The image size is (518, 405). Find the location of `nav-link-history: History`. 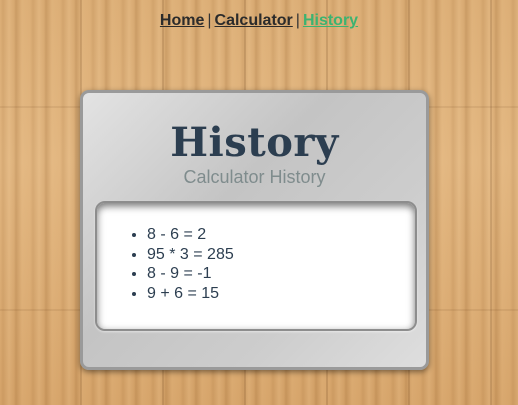

nav-link-history: History is located at coordinates (330, 20).